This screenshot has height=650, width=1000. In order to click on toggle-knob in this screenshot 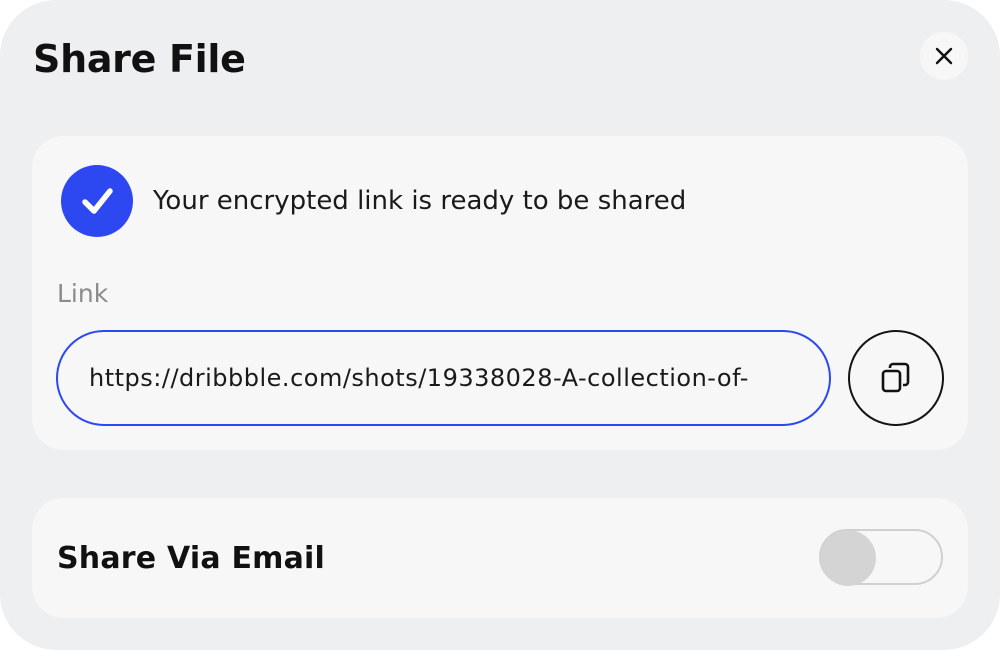, I will do `click(848, 558)`.